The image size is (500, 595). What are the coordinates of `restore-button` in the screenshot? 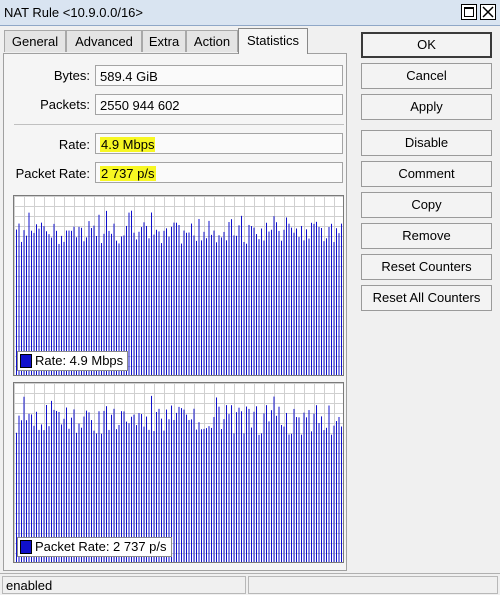 It's located at (469, 12).